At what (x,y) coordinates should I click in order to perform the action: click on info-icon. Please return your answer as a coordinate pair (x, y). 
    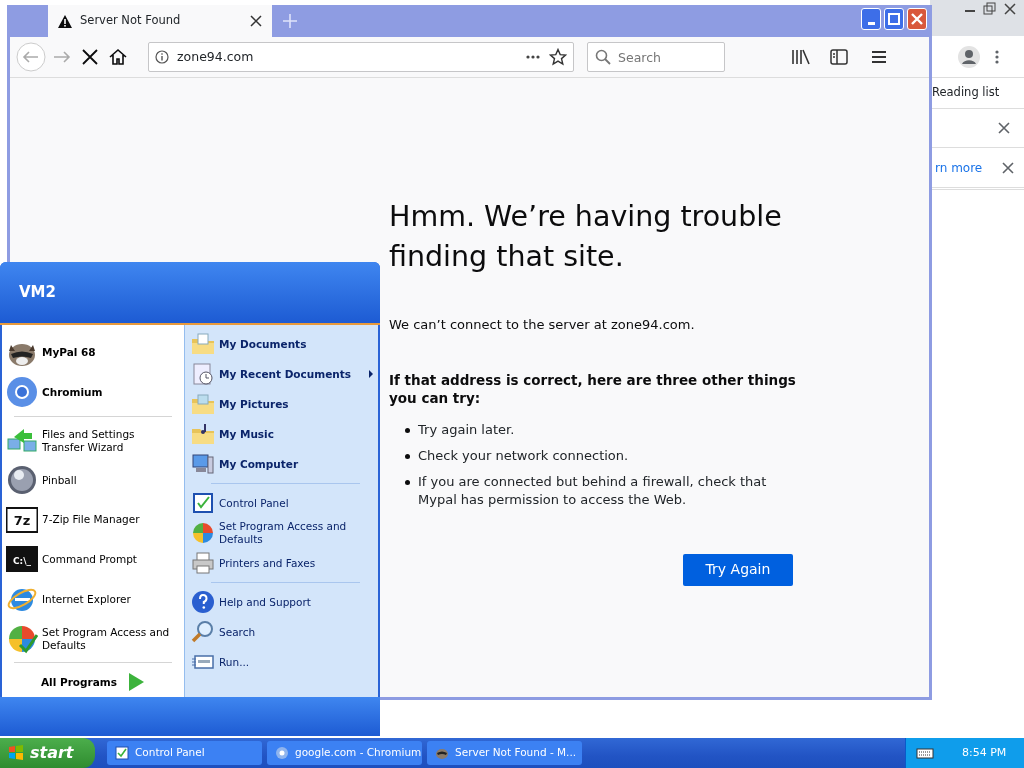
    Looking at the image, I should click on (162, 57).